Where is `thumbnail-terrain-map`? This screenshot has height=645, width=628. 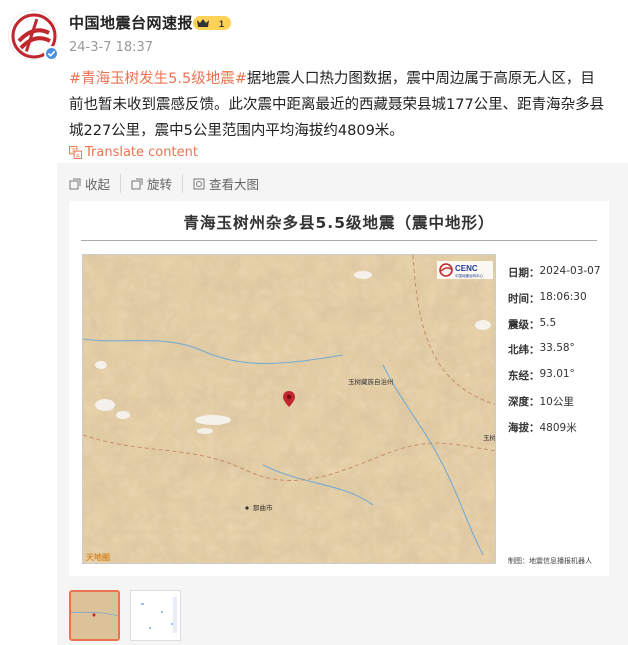 thumbnail-terrain-map is located at coordinates (94, 615).